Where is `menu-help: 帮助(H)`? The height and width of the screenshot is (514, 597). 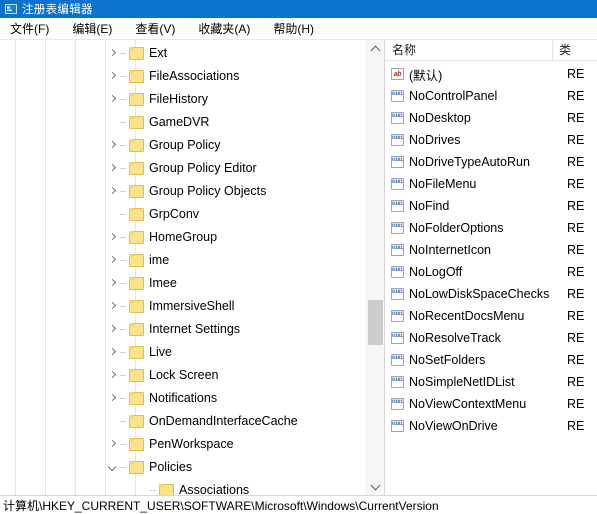
menu-help: 帮助(H) is located at coordinates (293, 28).